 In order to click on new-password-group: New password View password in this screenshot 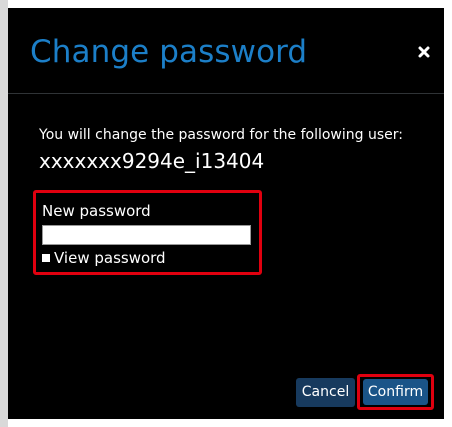, I will do `click(147, 232)`.